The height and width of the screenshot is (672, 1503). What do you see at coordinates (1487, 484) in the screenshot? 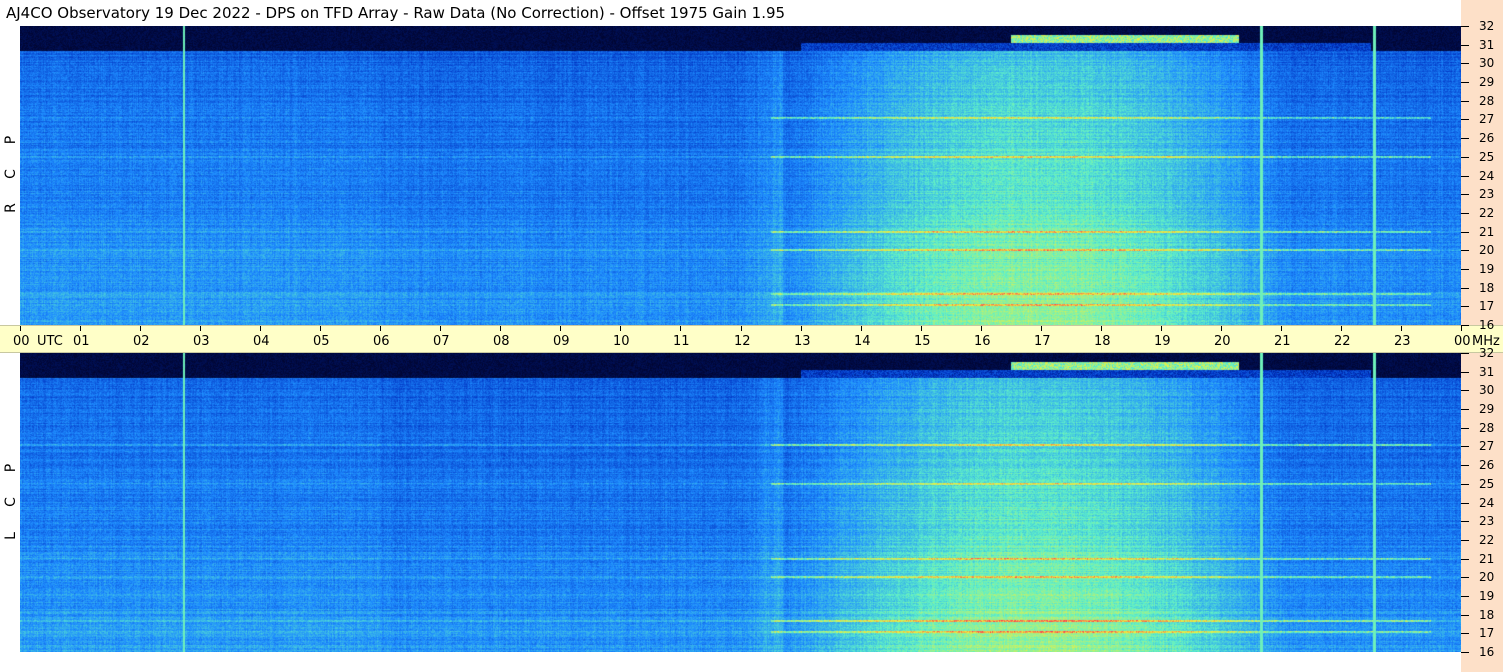
I see `frequency-tick-label: 25` at bounding box center [1487, 484].